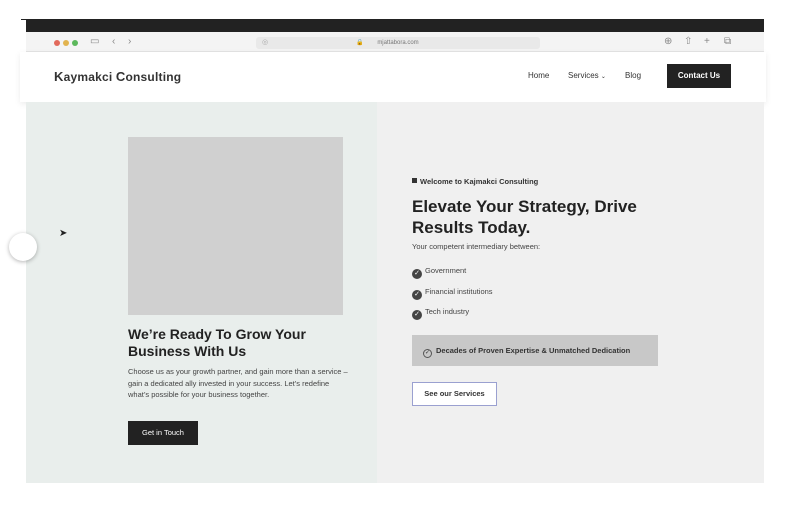 The height and width of the screenshot is (505, 800). I want to click on close-window-button, so click(57, 43).